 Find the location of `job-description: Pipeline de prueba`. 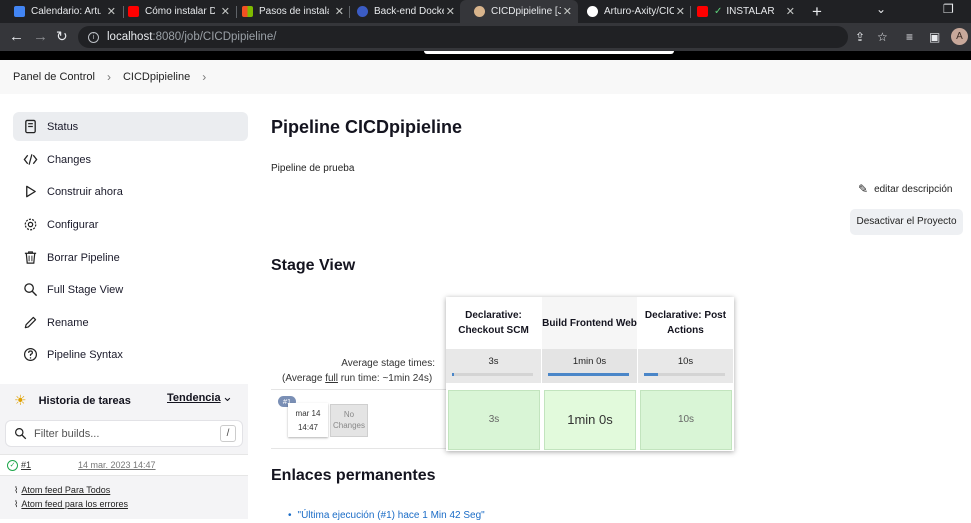

job-description: Pipeline de prueba is located at coordinates (313, 168).